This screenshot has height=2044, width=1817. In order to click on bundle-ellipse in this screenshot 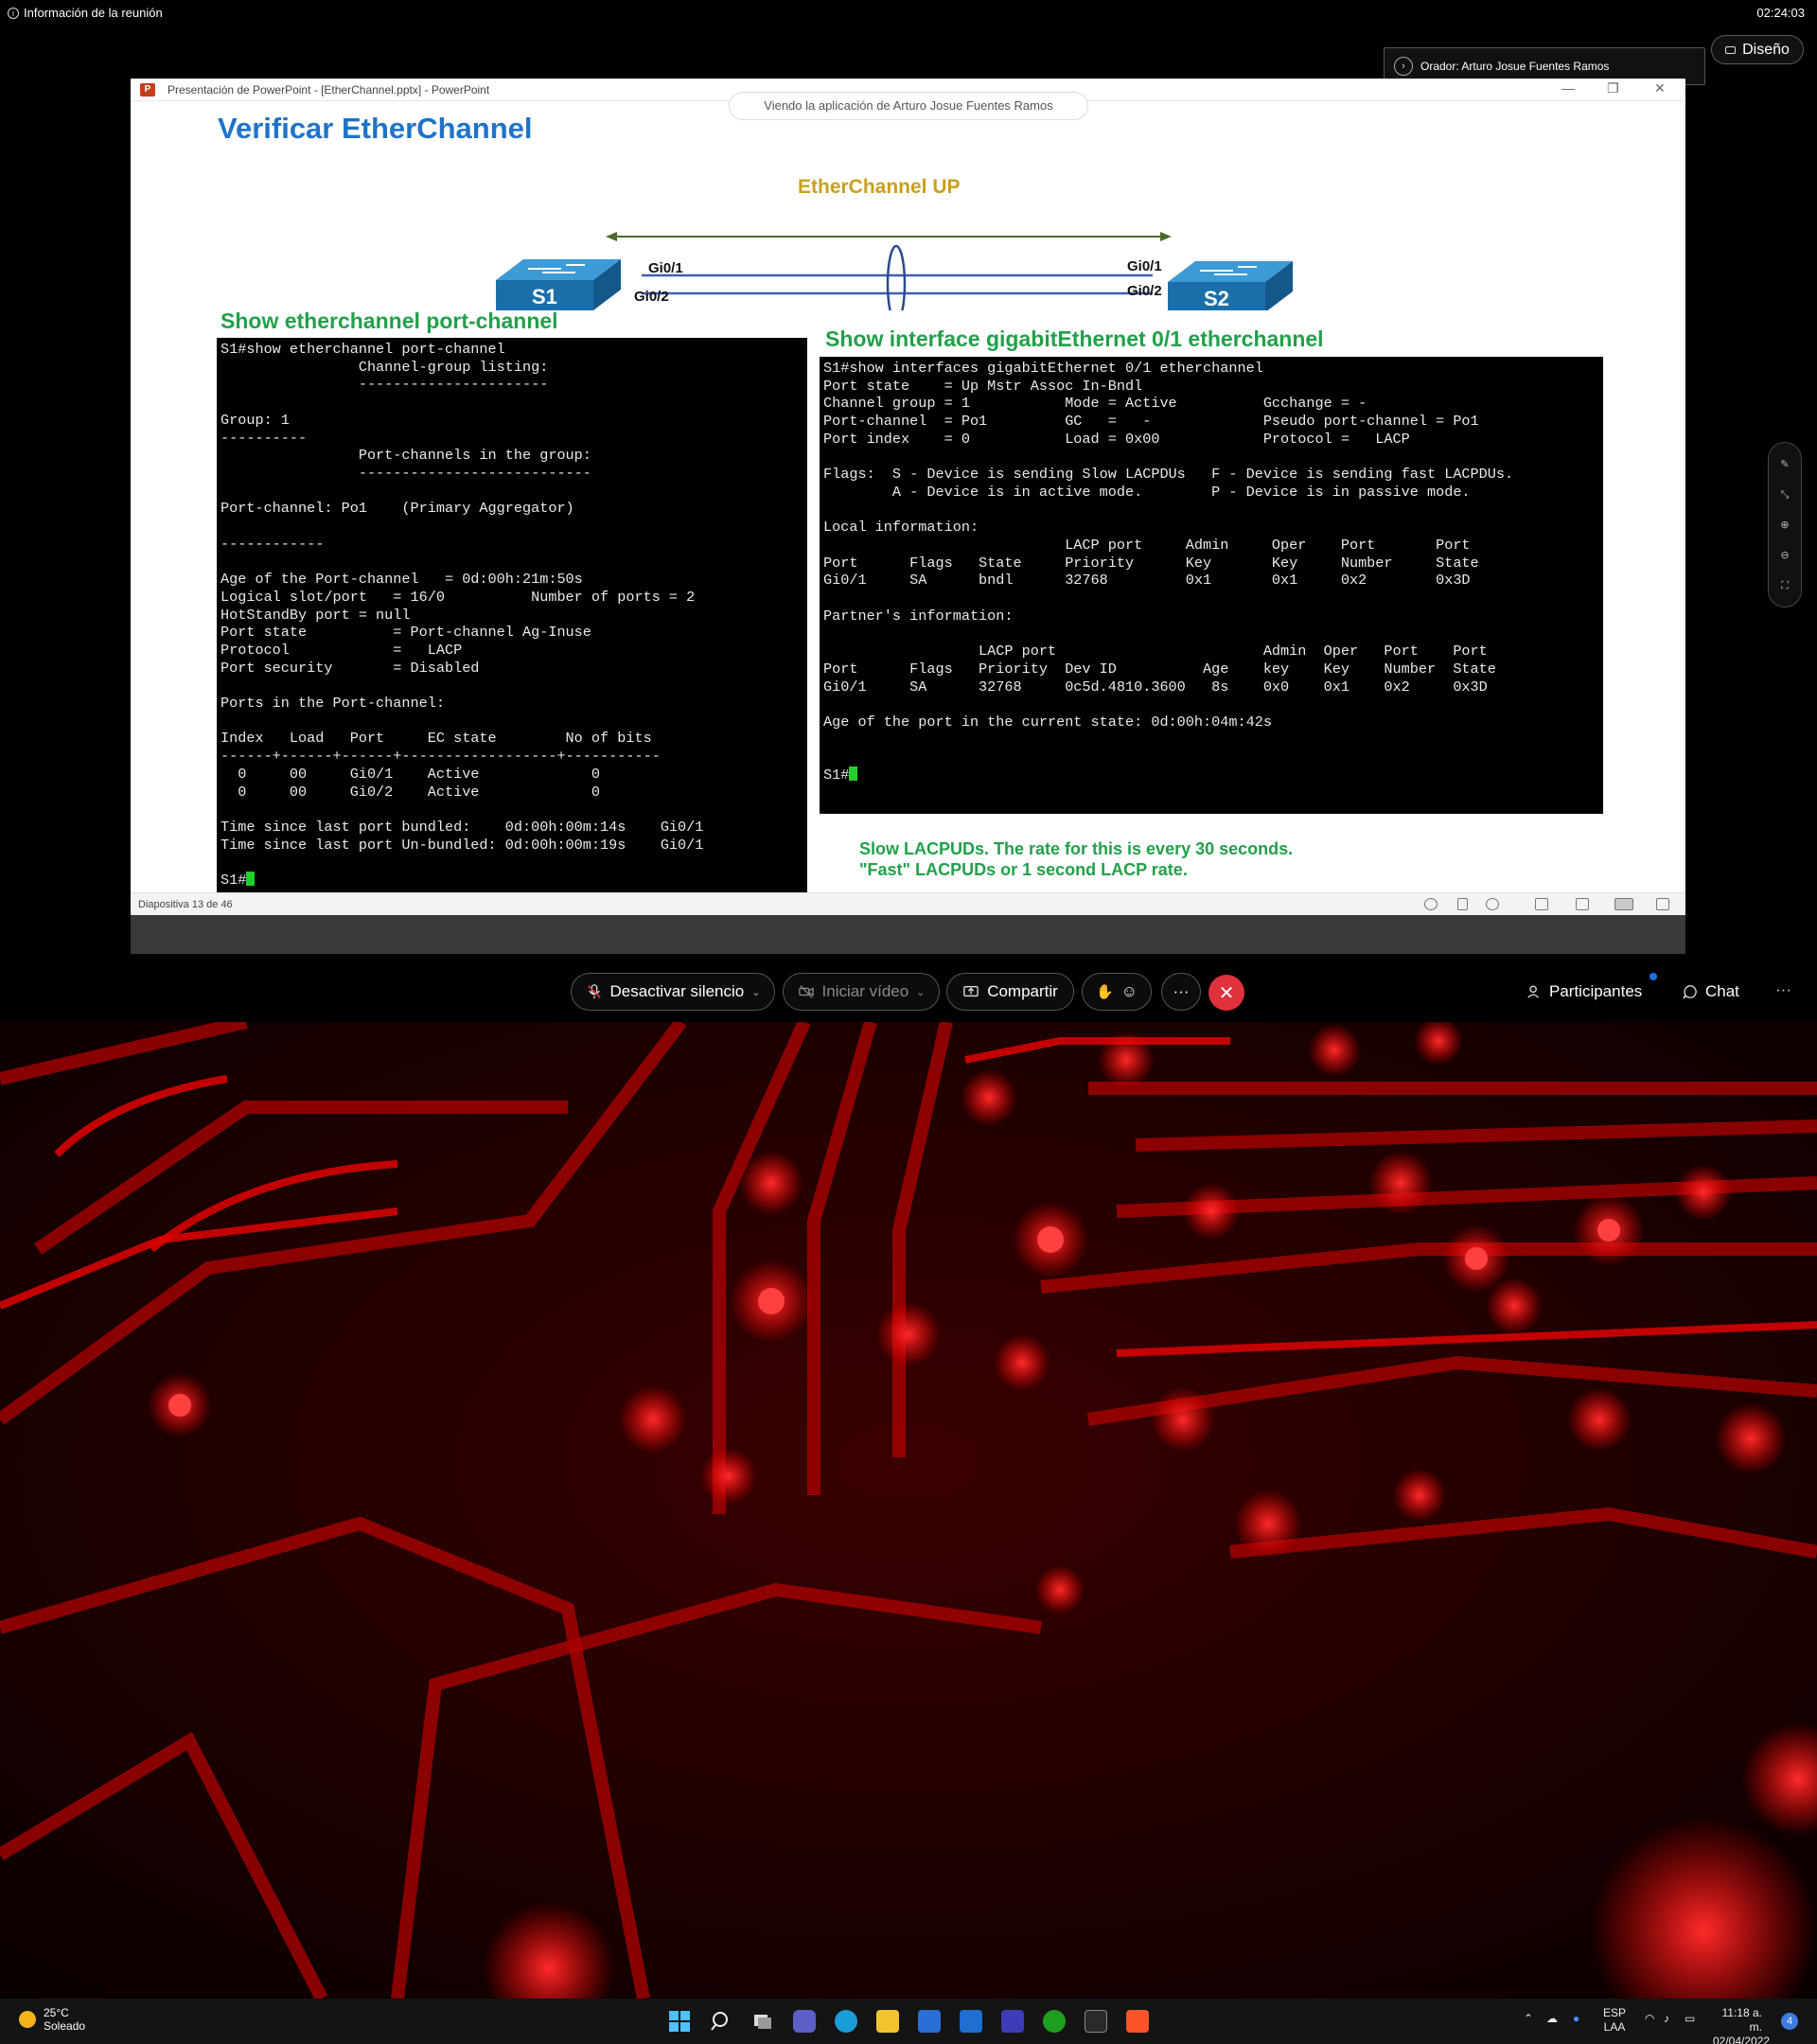, I will do `click(897, 277)`.